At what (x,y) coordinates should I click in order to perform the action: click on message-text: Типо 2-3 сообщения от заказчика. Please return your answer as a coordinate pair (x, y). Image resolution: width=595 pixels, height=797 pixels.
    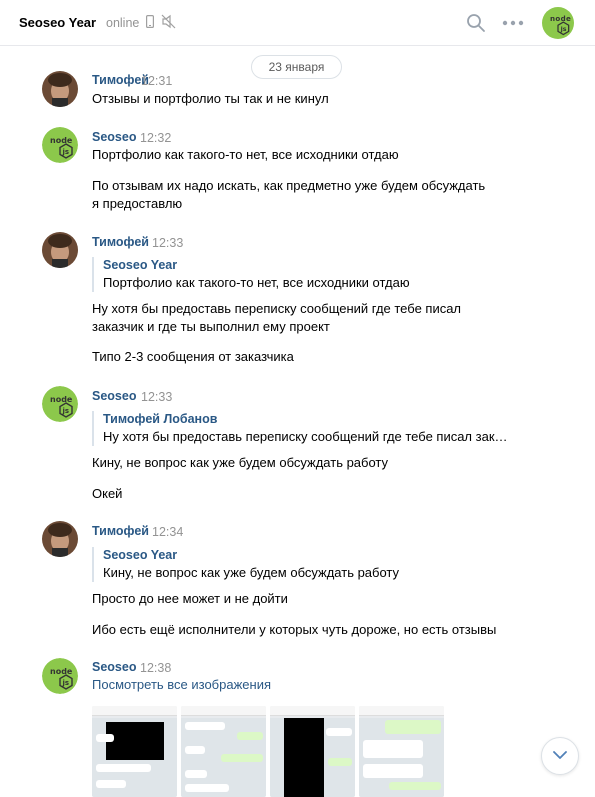
    Looking at the image, I should click on (193, 356).